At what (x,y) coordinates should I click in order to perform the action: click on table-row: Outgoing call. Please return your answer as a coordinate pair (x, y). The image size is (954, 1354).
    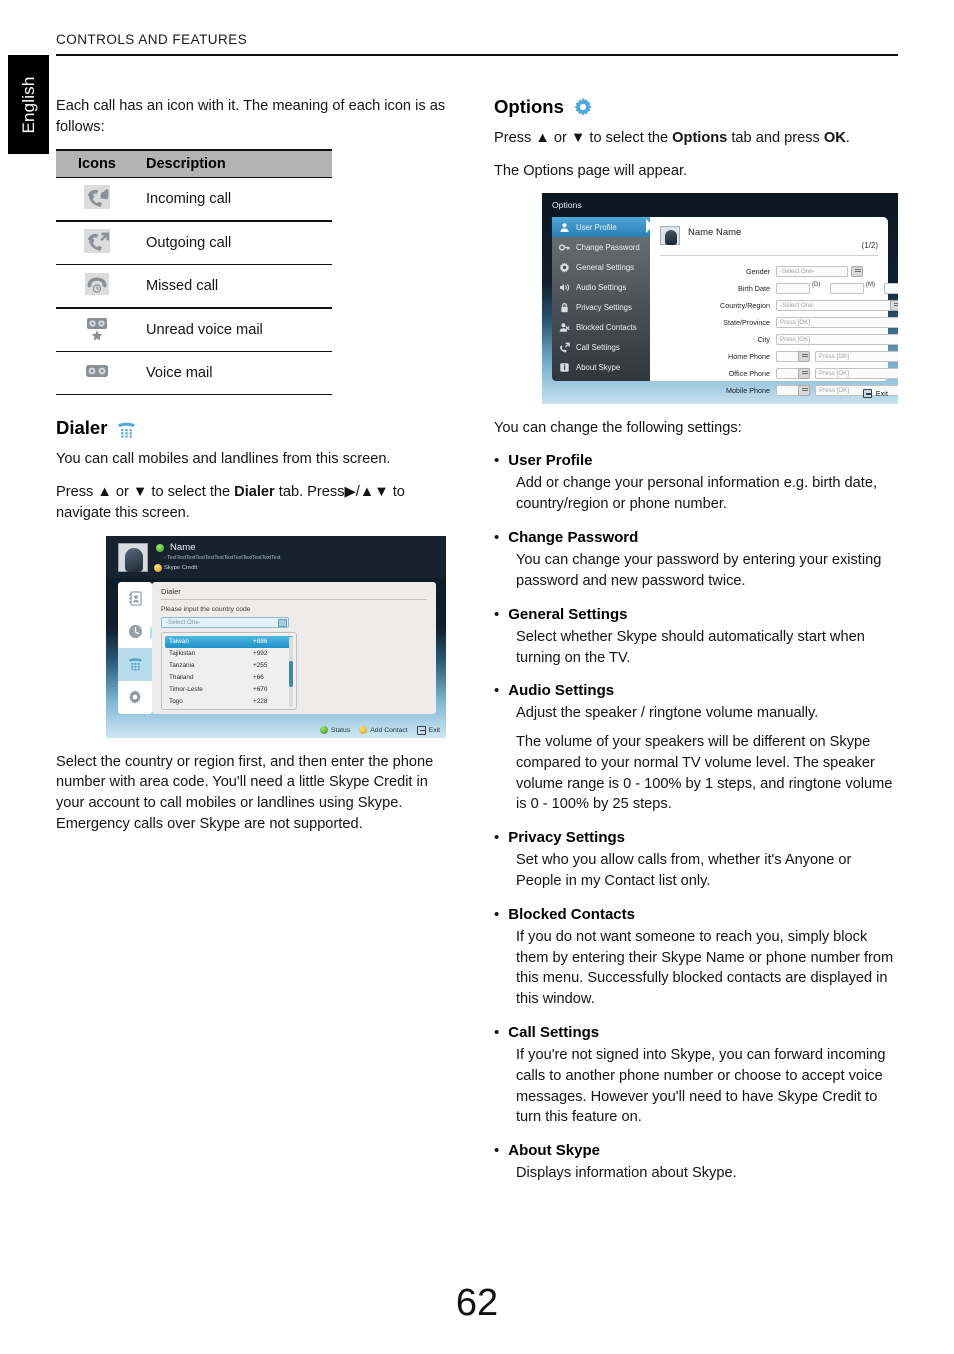
    Looking at the image, I should click on (194, 243).